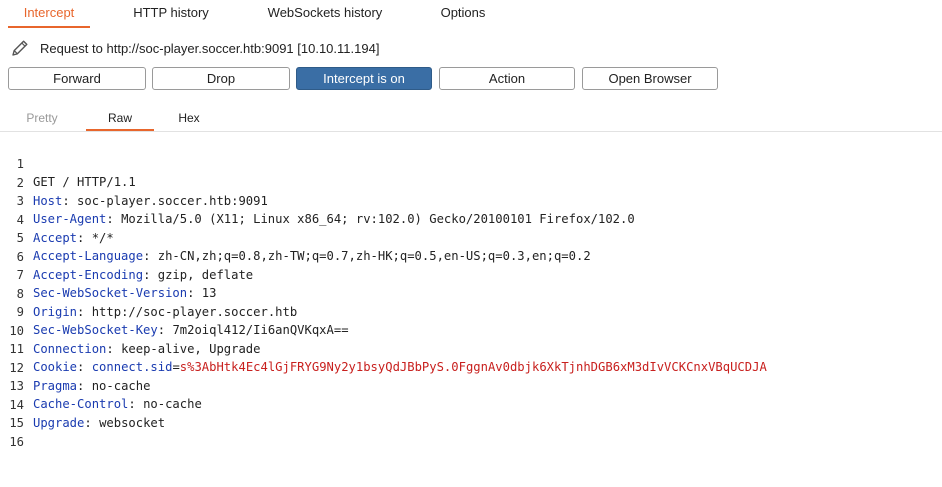 Image resolution: width=942 pixels, height=487 pixels. What do you see at coordinates (42, 119) in the screenshot?
I see `tab-pretty: Pretty` at bounding box center [42, 119].